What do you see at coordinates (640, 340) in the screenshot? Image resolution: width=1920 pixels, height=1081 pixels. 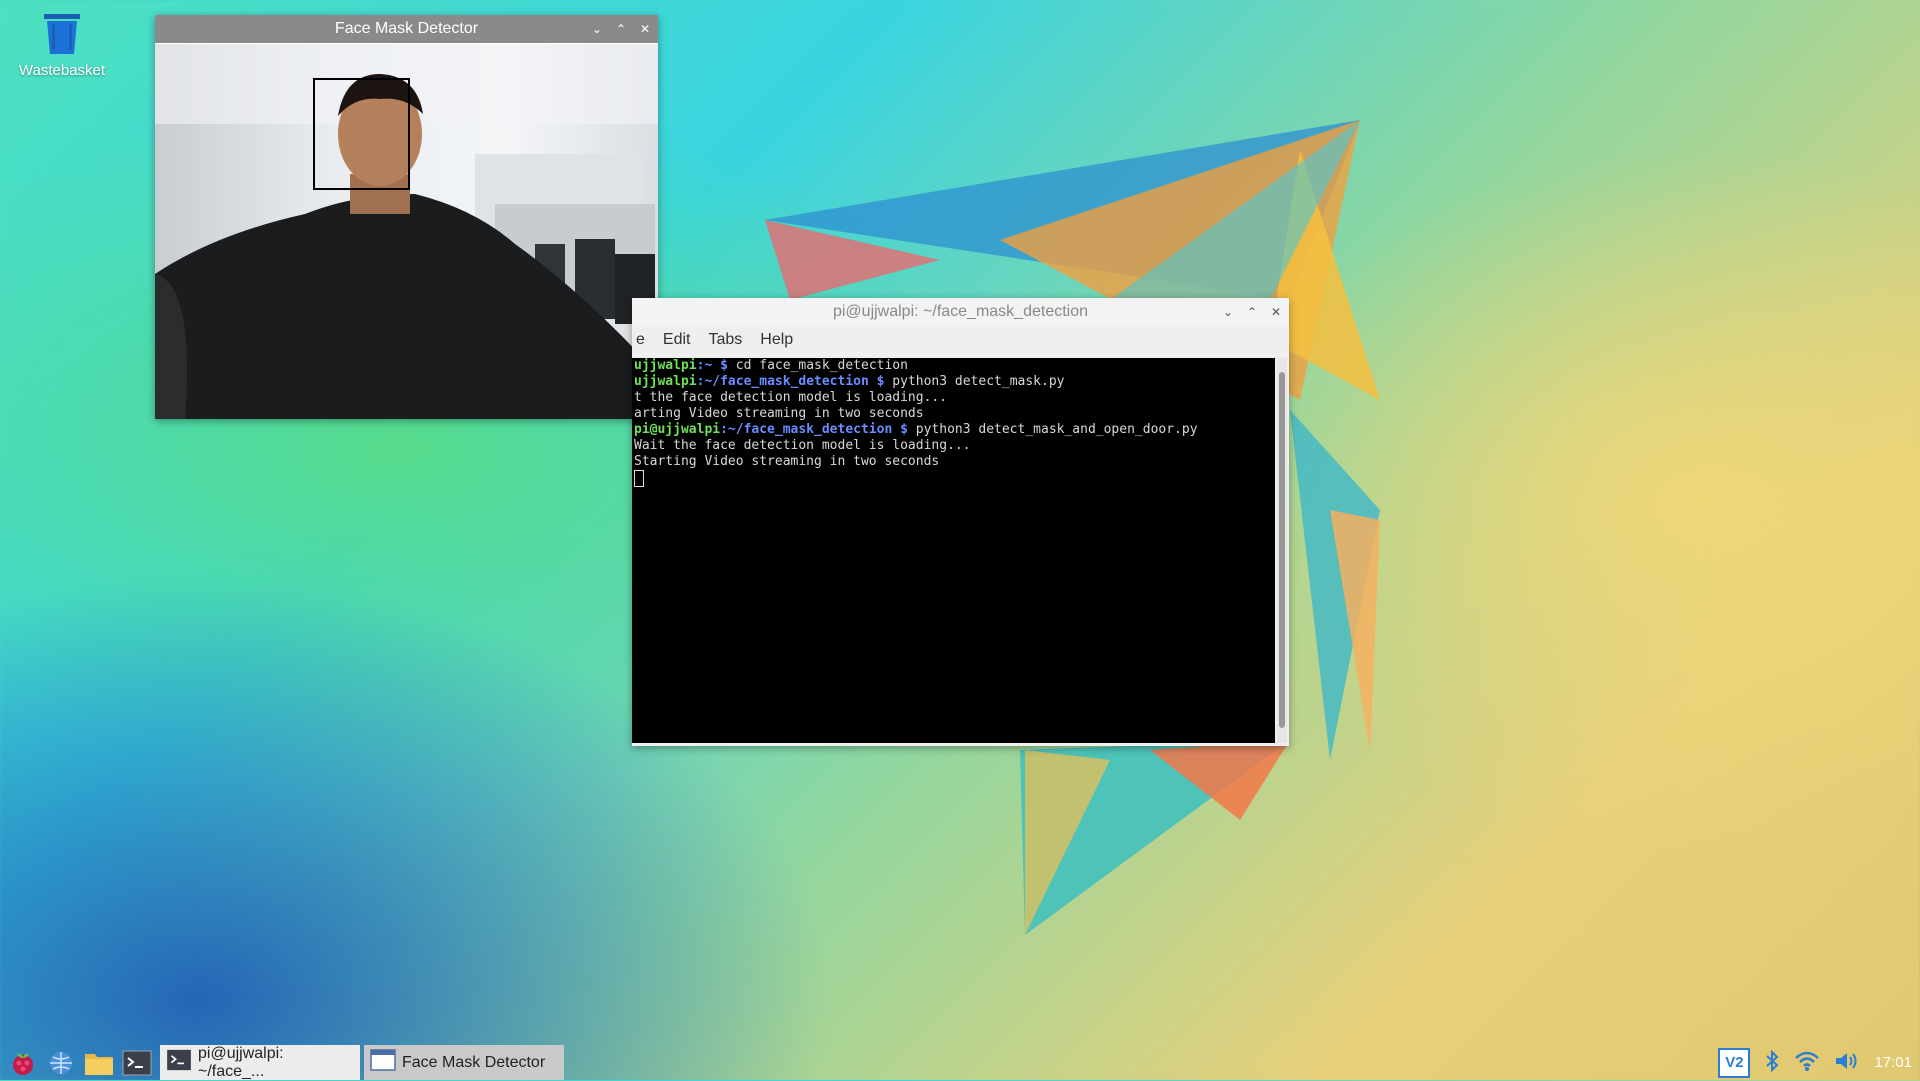 I see `menu-file: e` at bounding box center [640, 340].